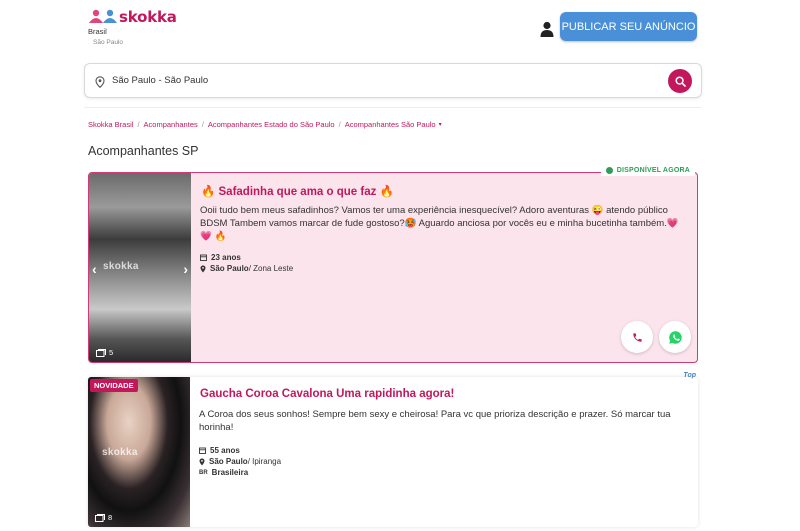 The width and height of the screenshot is (800, 531). I want to click on whatsapp-button, so click(675, 337).